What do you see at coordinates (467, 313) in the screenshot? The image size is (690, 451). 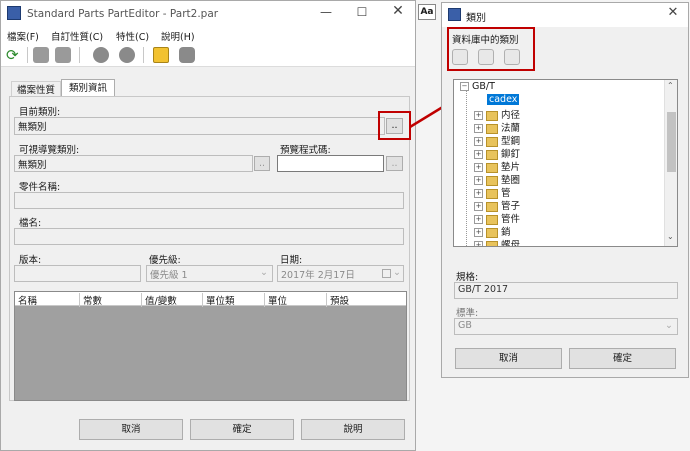 I see `standard-label: 標準:` at bounding box center [467, 313].